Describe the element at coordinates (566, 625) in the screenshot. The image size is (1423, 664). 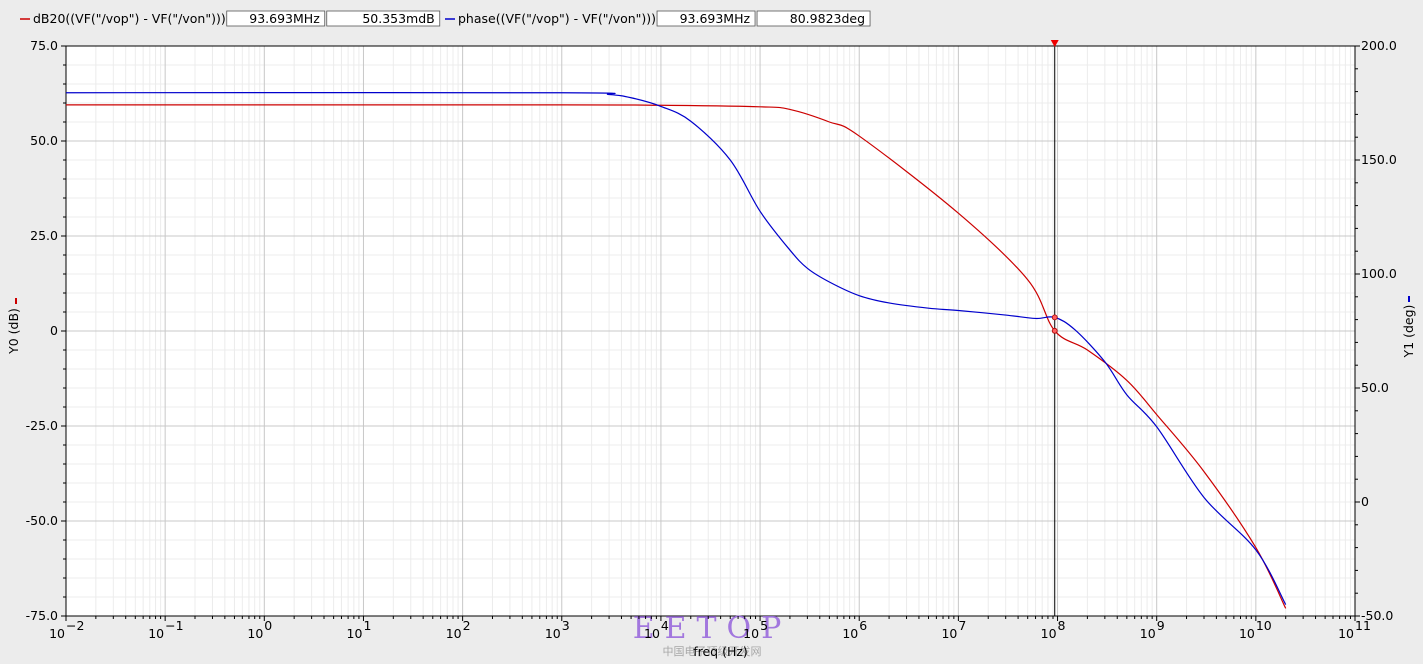
I see `x-tick-exponent: 3` at that location.